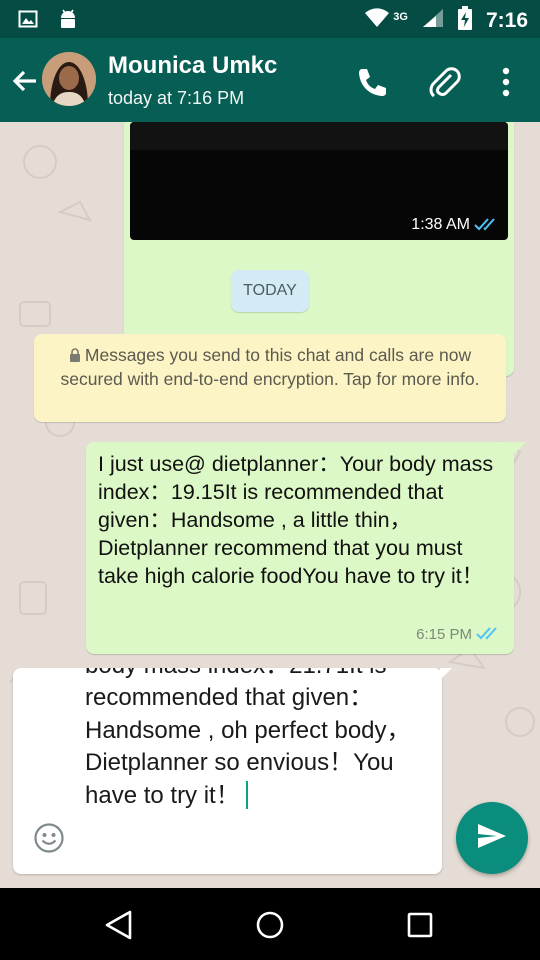 Image resolution: width=540 pixels, height=960 pixels. Describe the element at coordinates (444, 82) in the screenshot. I see `attachment-icon` at that location.